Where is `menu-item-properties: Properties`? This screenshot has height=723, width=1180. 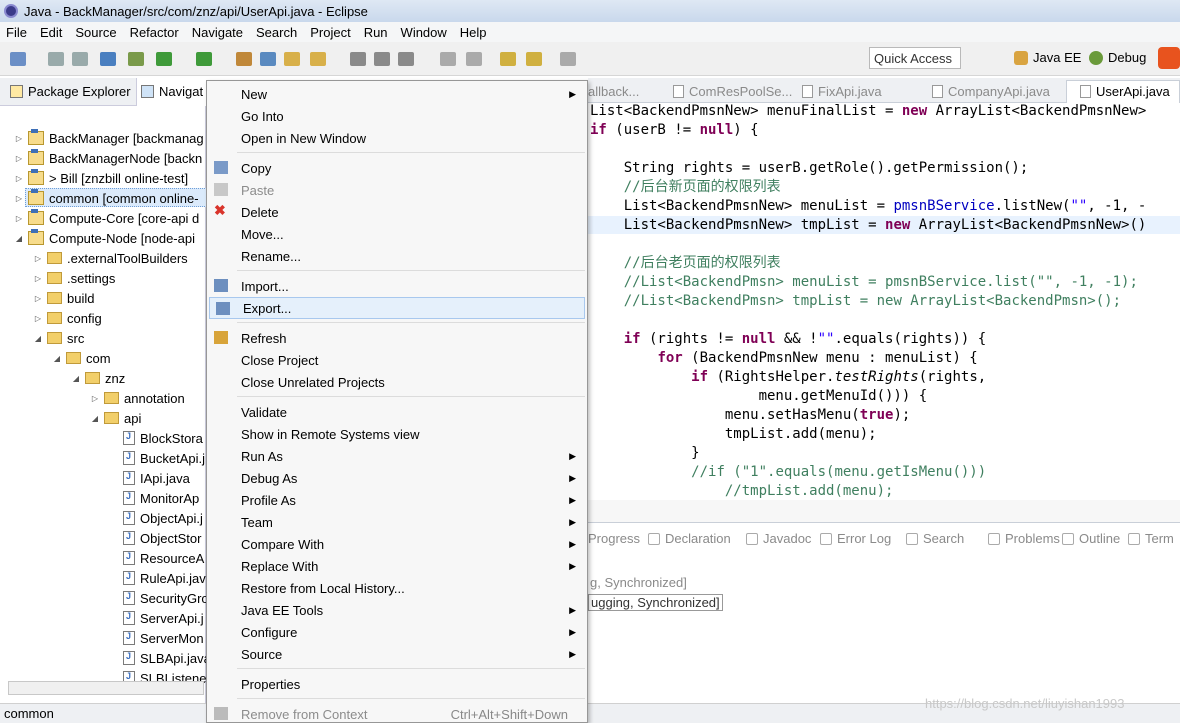 menu-item-properties: Properties is located at coordinates (397, 684).